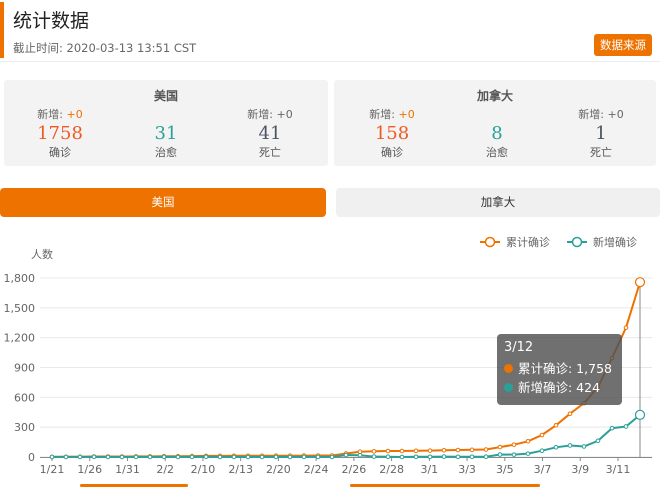 Image resolution: width=660 pixels, height=487 pixels. Describe the element at coordinates (467, 469) in the screenshot. I see `x-tick-label: 3/3` at that location.